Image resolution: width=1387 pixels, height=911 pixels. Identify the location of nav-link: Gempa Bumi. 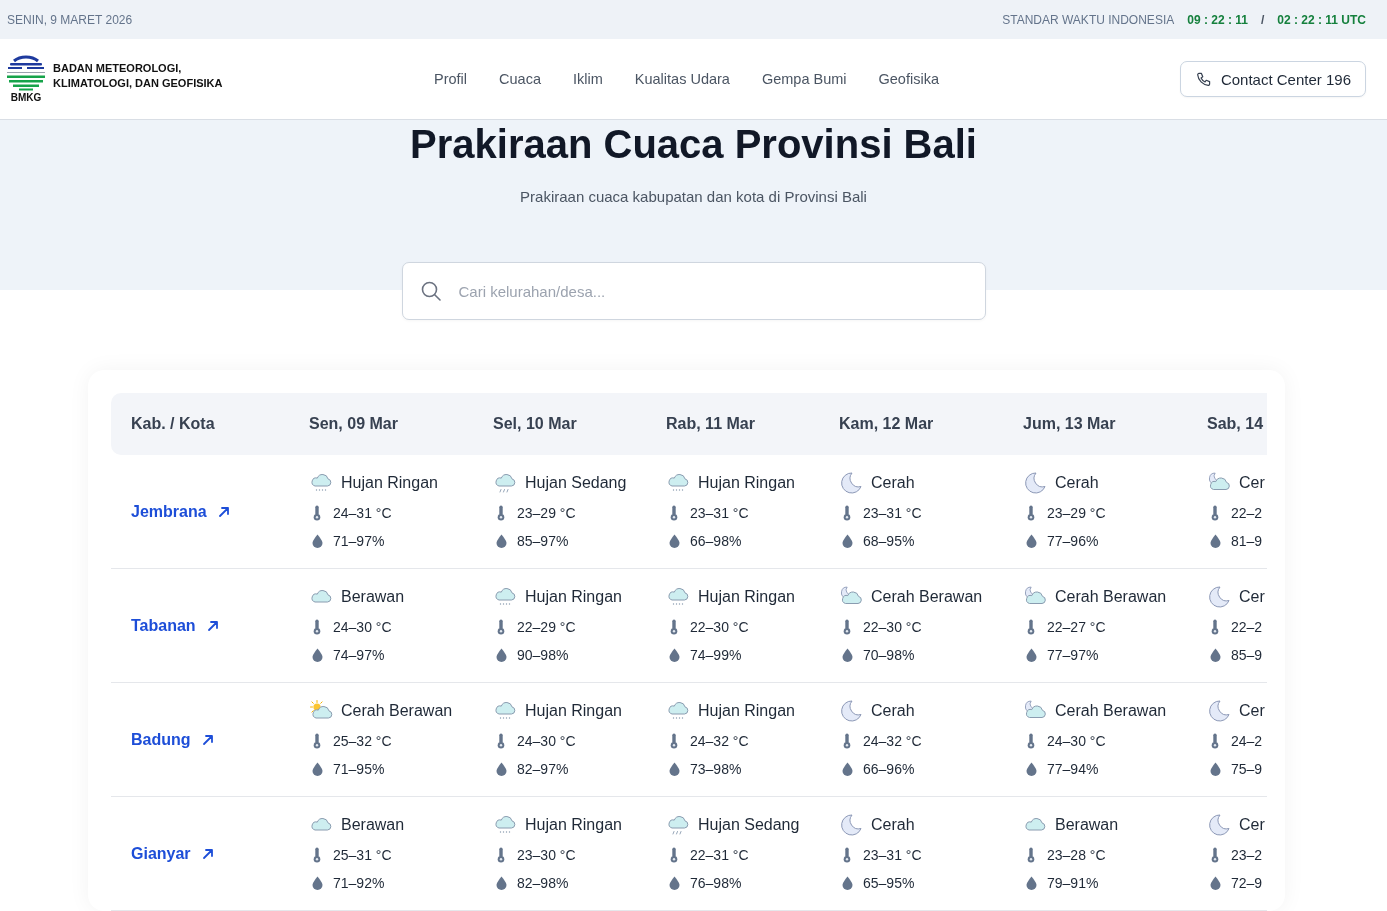
(804, 79).